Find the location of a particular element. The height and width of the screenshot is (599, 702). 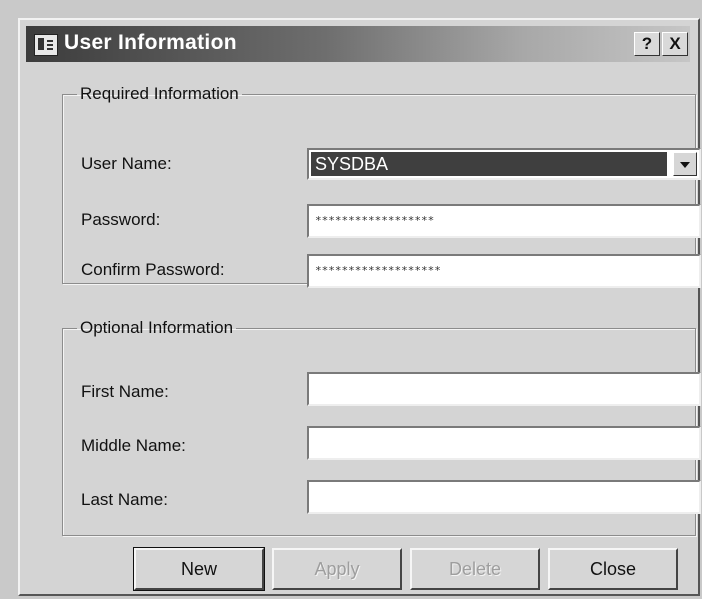

user-name-combobox: SYSDBA is located at coordinates (504, 164).